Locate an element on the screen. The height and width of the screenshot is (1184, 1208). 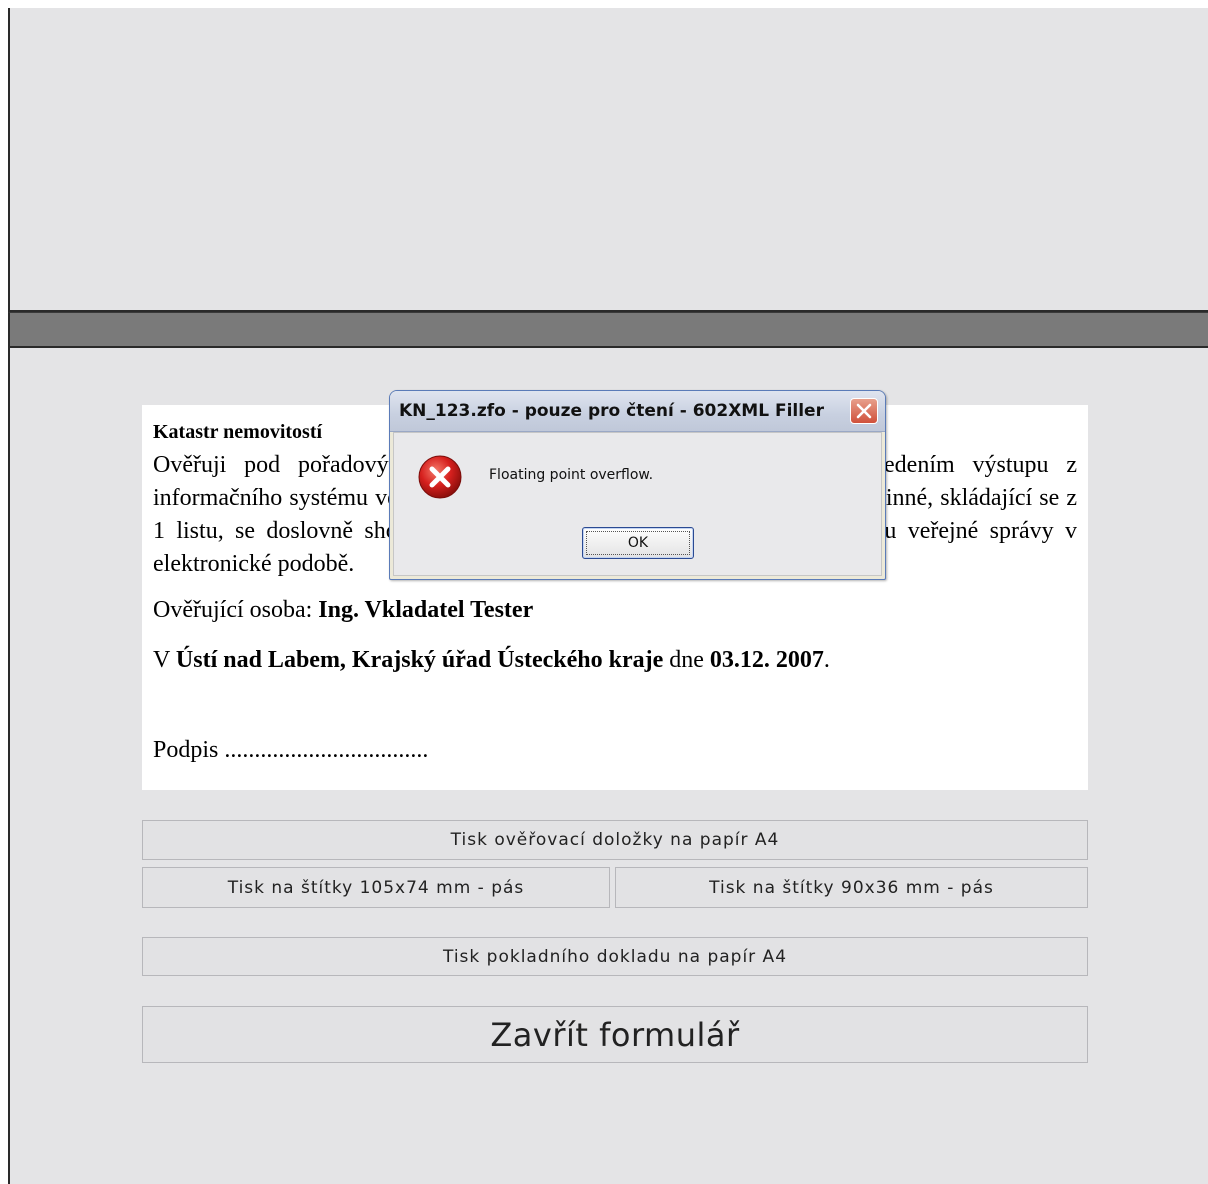
ok-button: OK is located at coordinates (638, 543).